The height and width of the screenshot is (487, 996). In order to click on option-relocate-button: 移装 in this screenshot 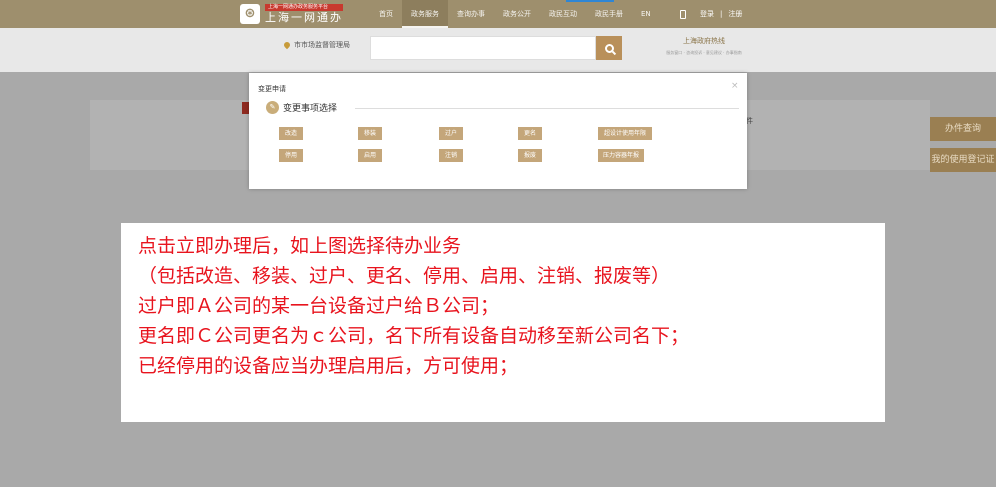, I will do `click(370, 133)`.